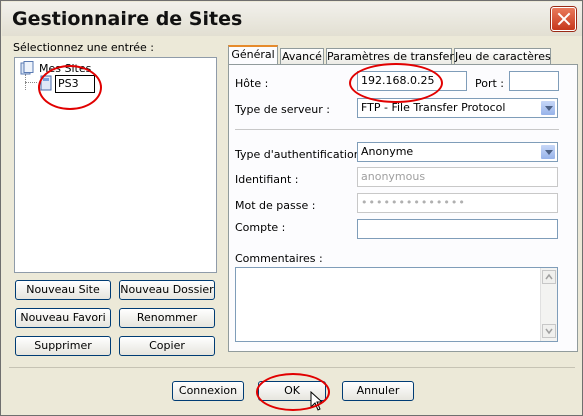 The image size is (583, 416). Describe the element at coordinates (252, 83) in the screenshot. I see `host-label: Hôte :` at that location.